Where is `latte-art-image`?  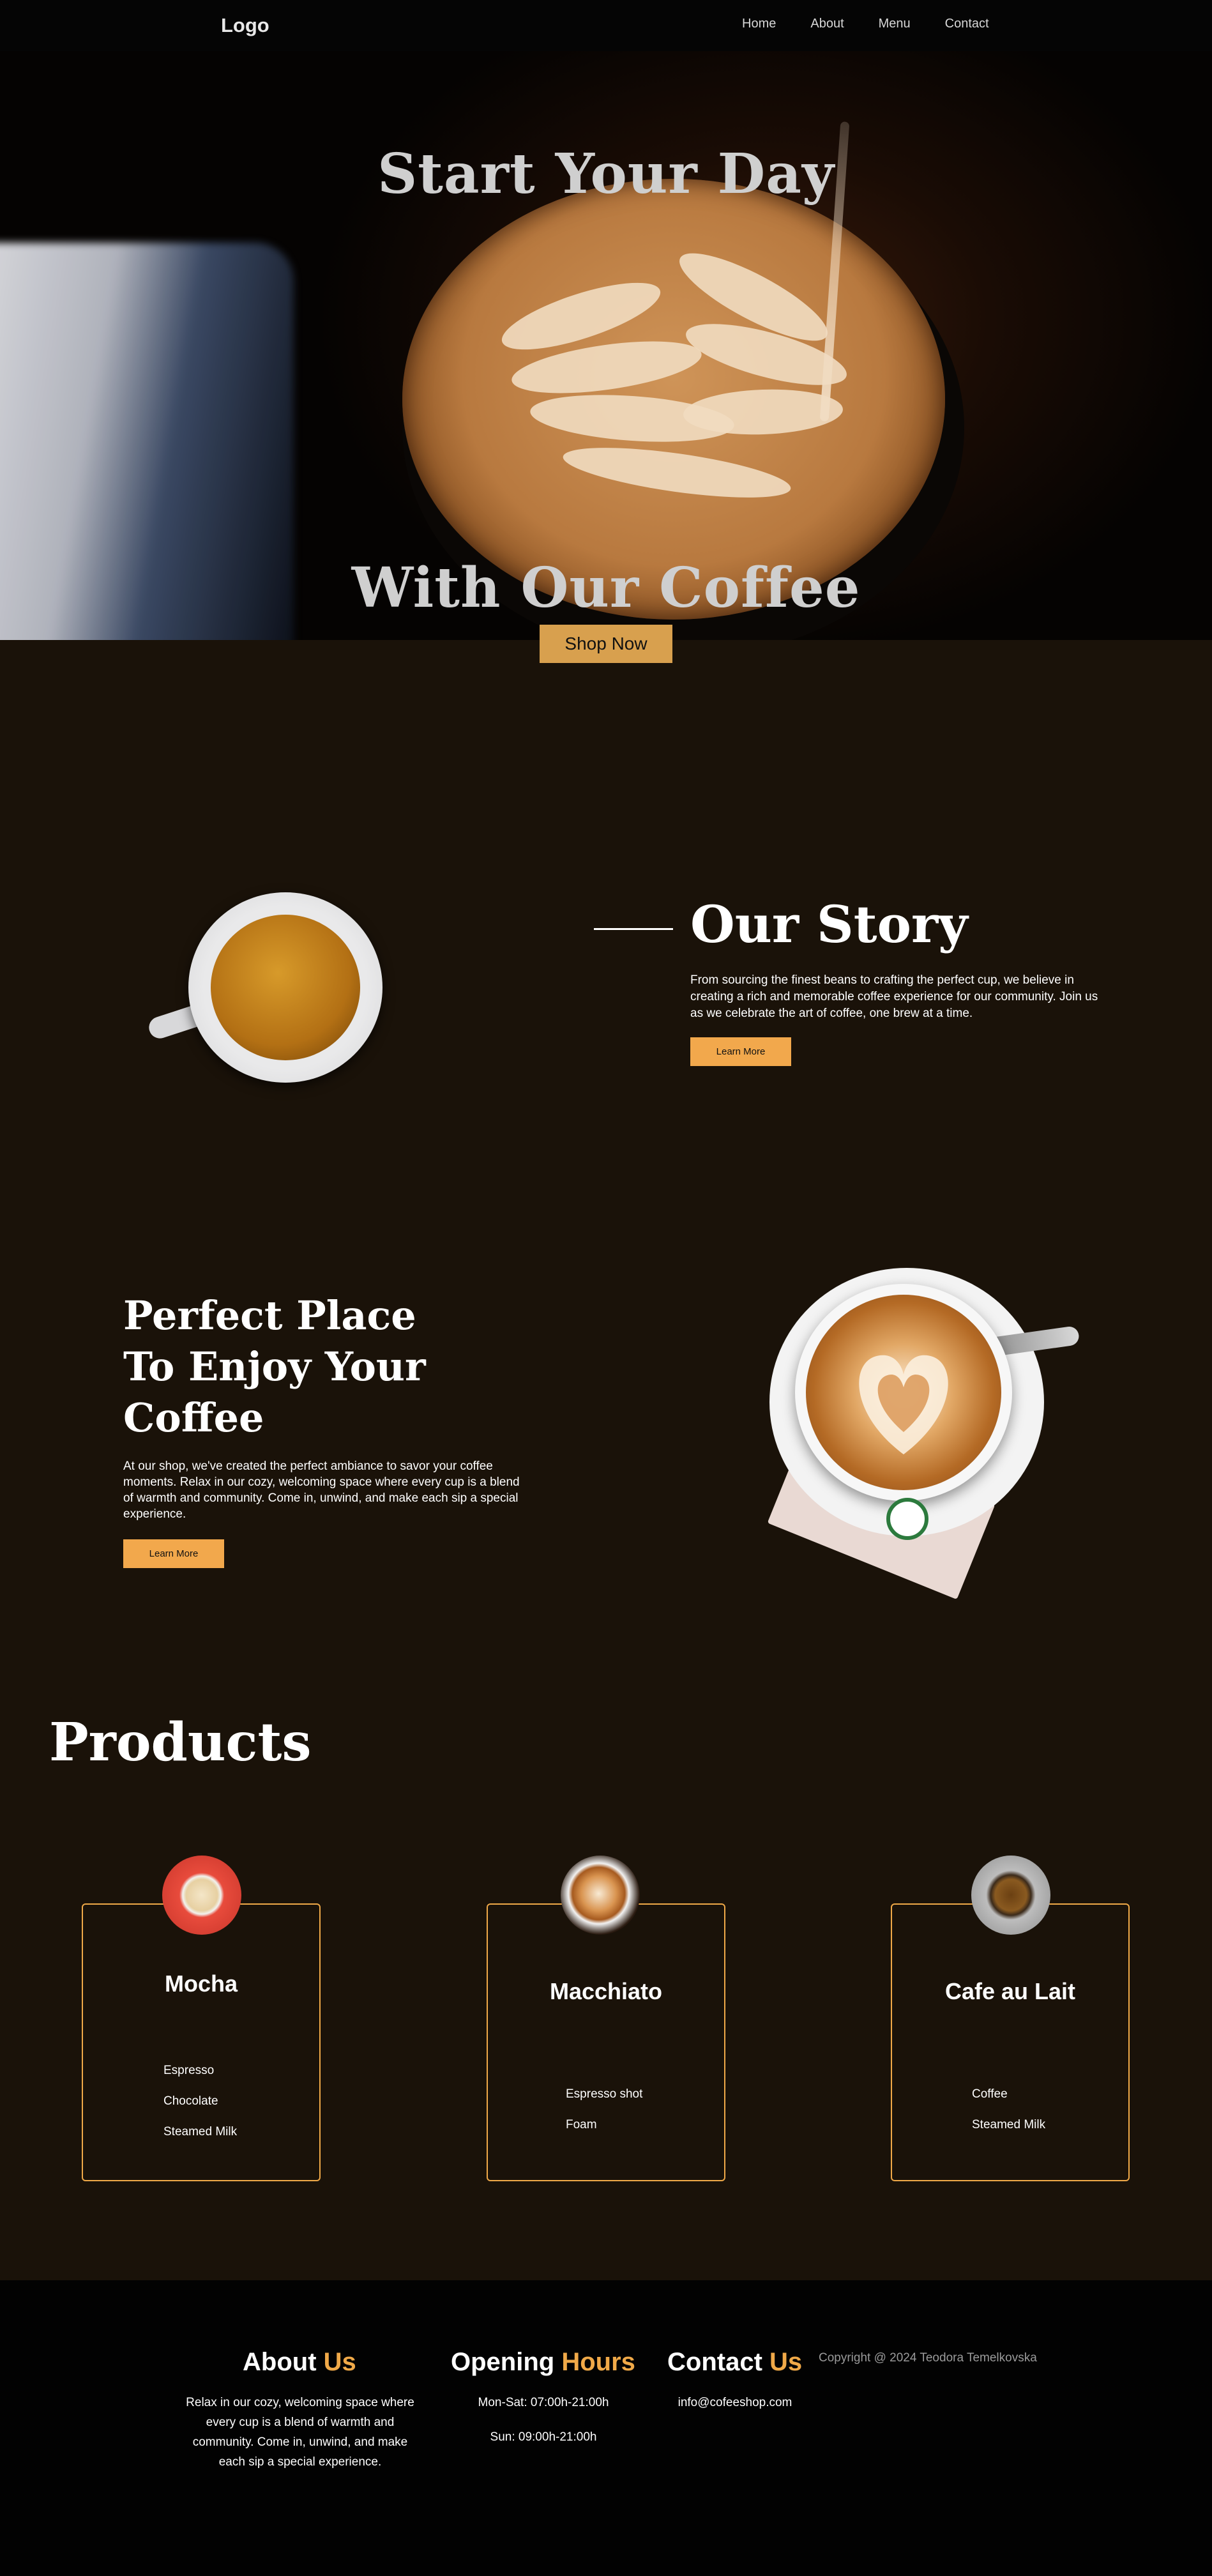 latte-art-image is located at coordinates (673, 399).